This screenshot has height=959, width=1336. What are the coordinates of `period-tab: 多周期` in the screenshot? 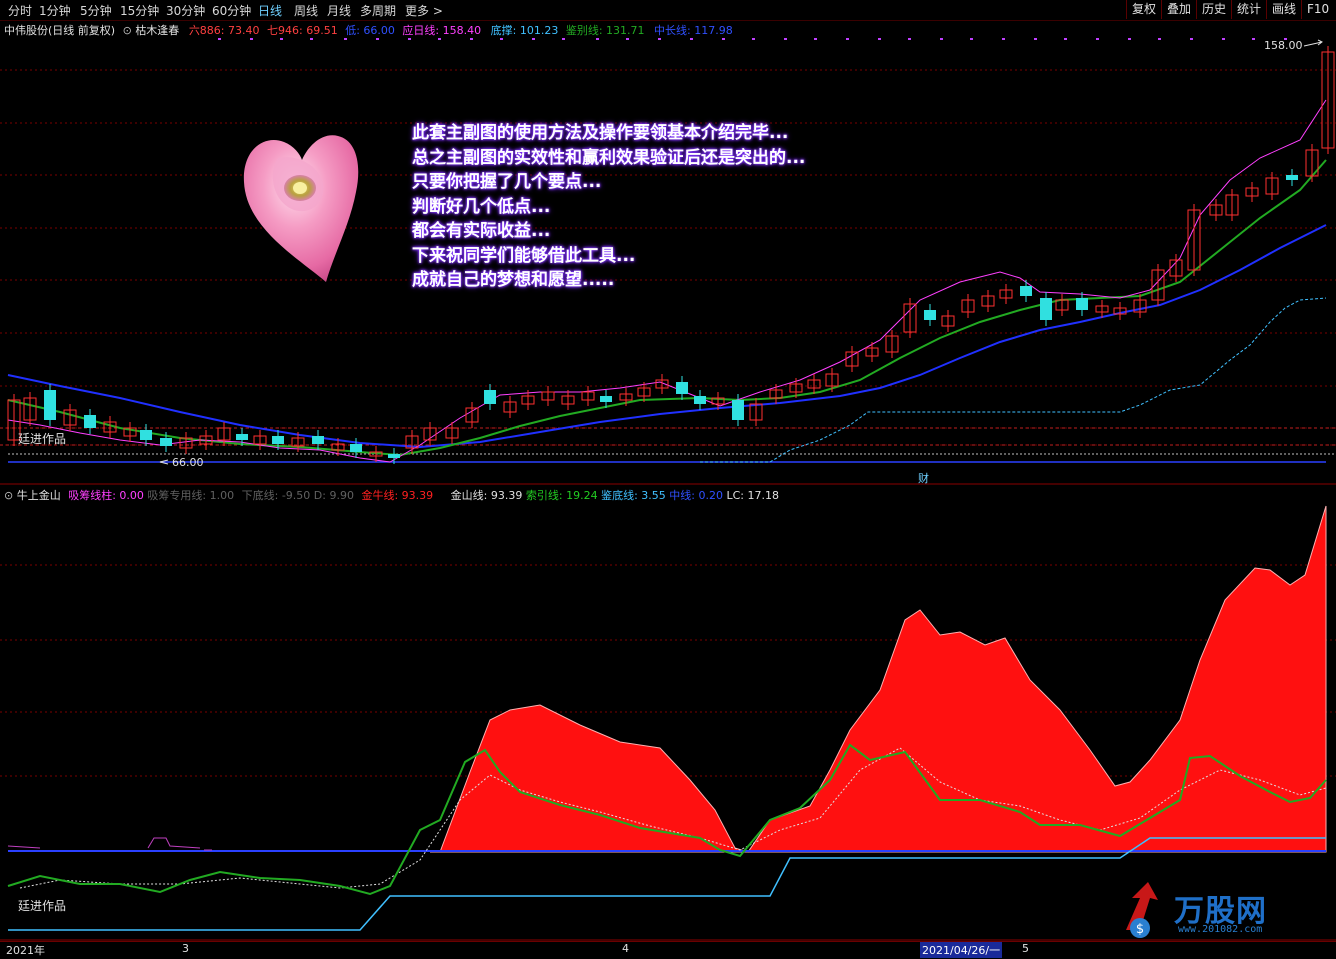 It's located at (378, 10).